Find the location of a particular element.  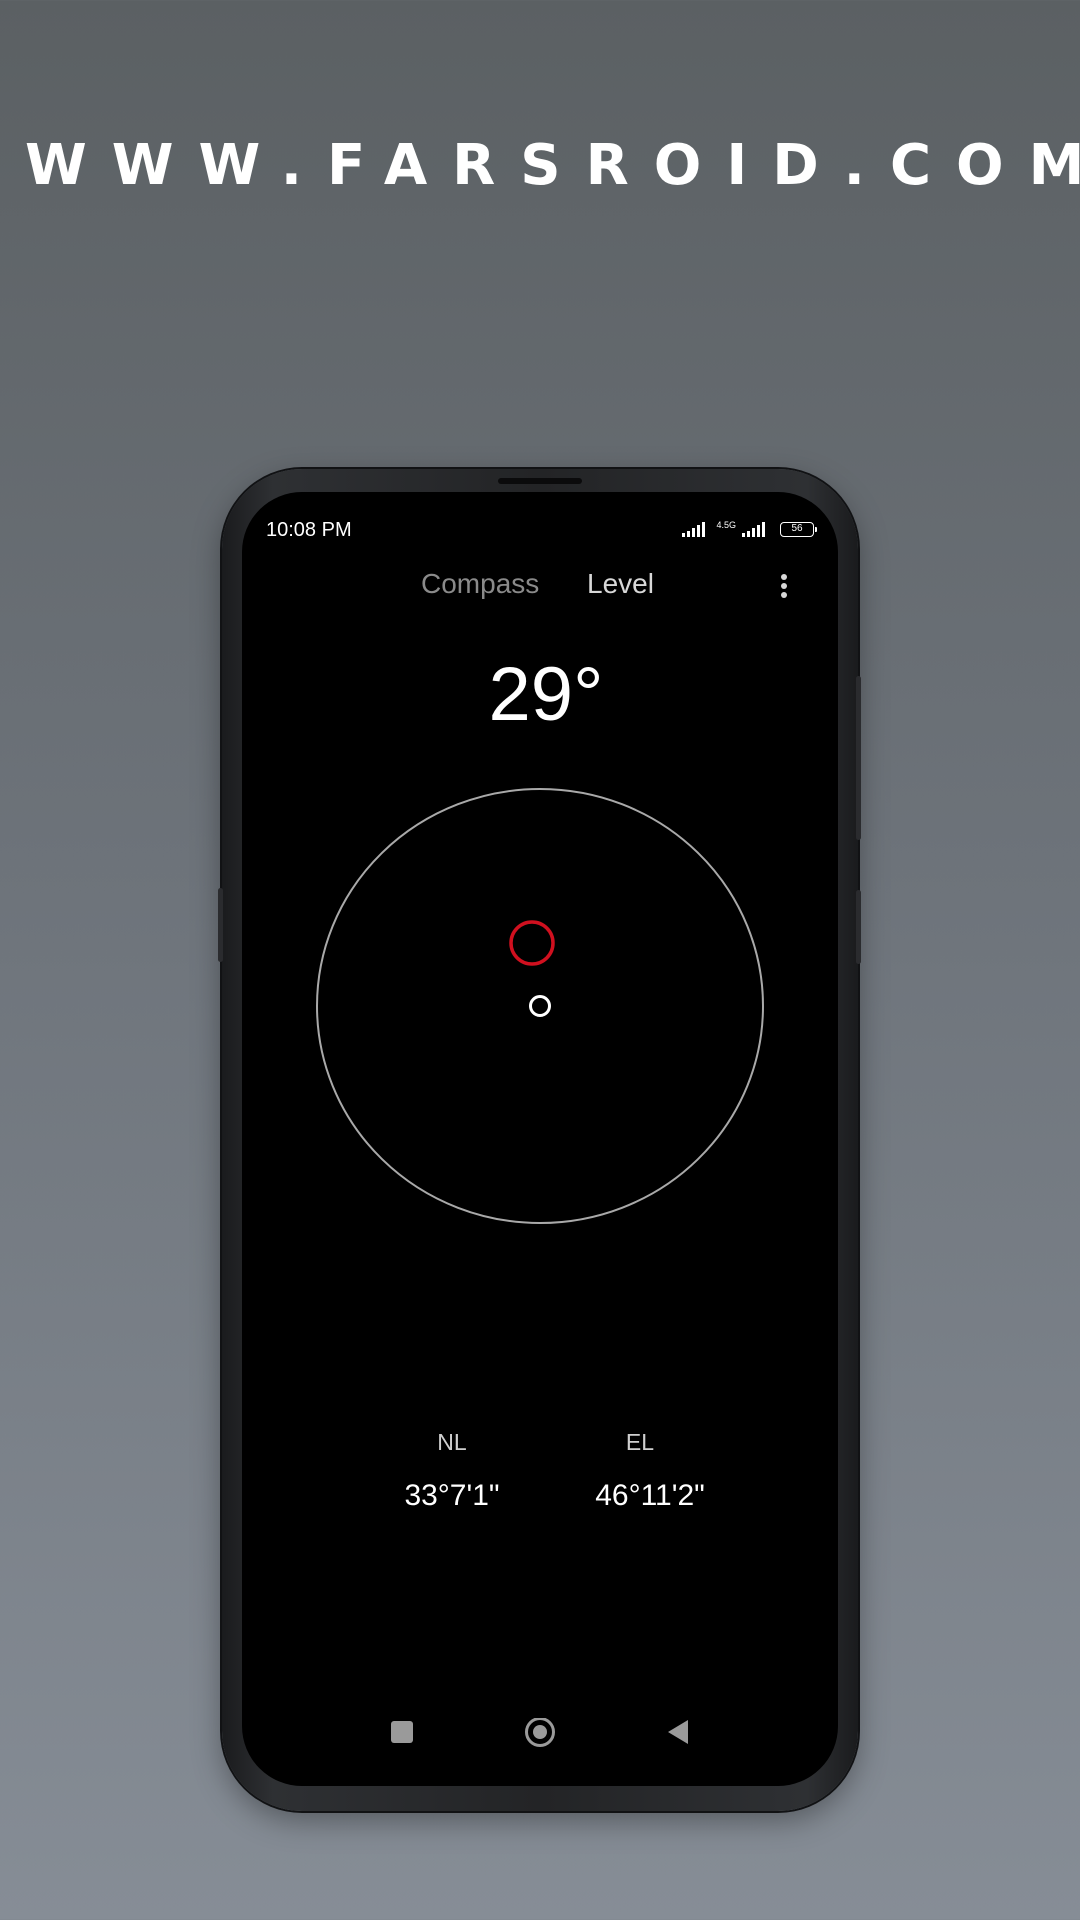

bubble-level is located at coordinates (540, 1006).